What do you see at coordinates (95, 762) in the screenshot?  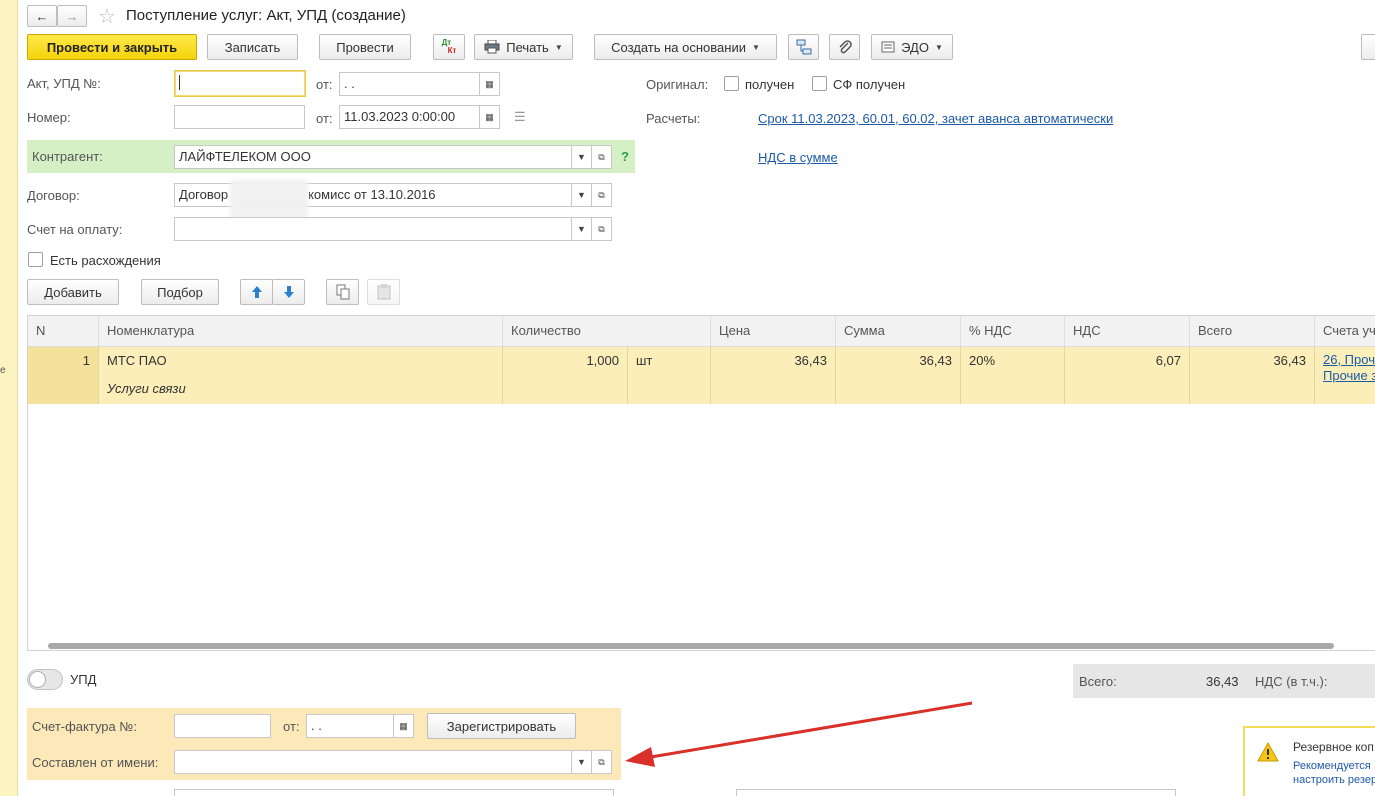 I see `composed-by-label: Составлен от имени:` at bounding box center [95, 762].